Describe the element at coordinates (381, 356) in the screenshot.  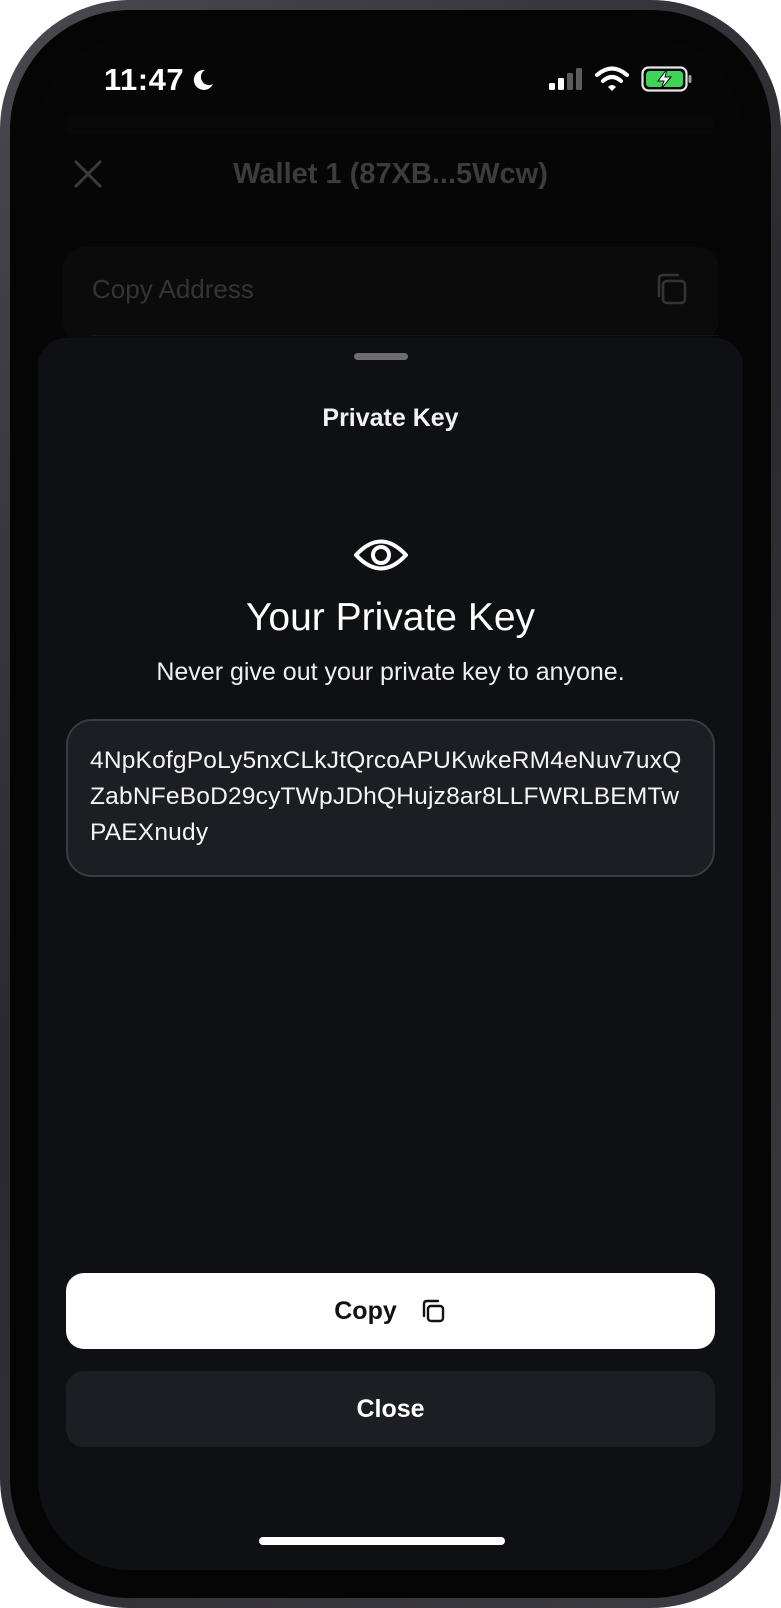
I see `sheet-grabber` at that location.